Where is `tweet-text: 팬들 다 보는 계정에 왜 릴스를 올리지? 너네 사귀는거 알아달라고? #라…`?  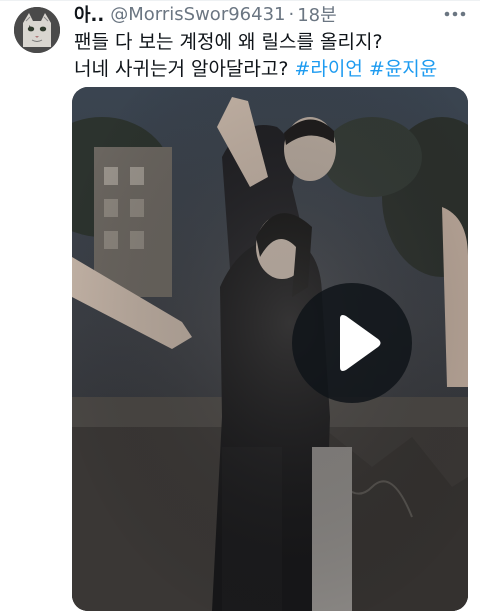 tweet-text: 팬들 다 보는 계정에 왜 릴스를 올리지? 너네 사귀는거 알아달라고? #라… is located at coordinates (269, 56).